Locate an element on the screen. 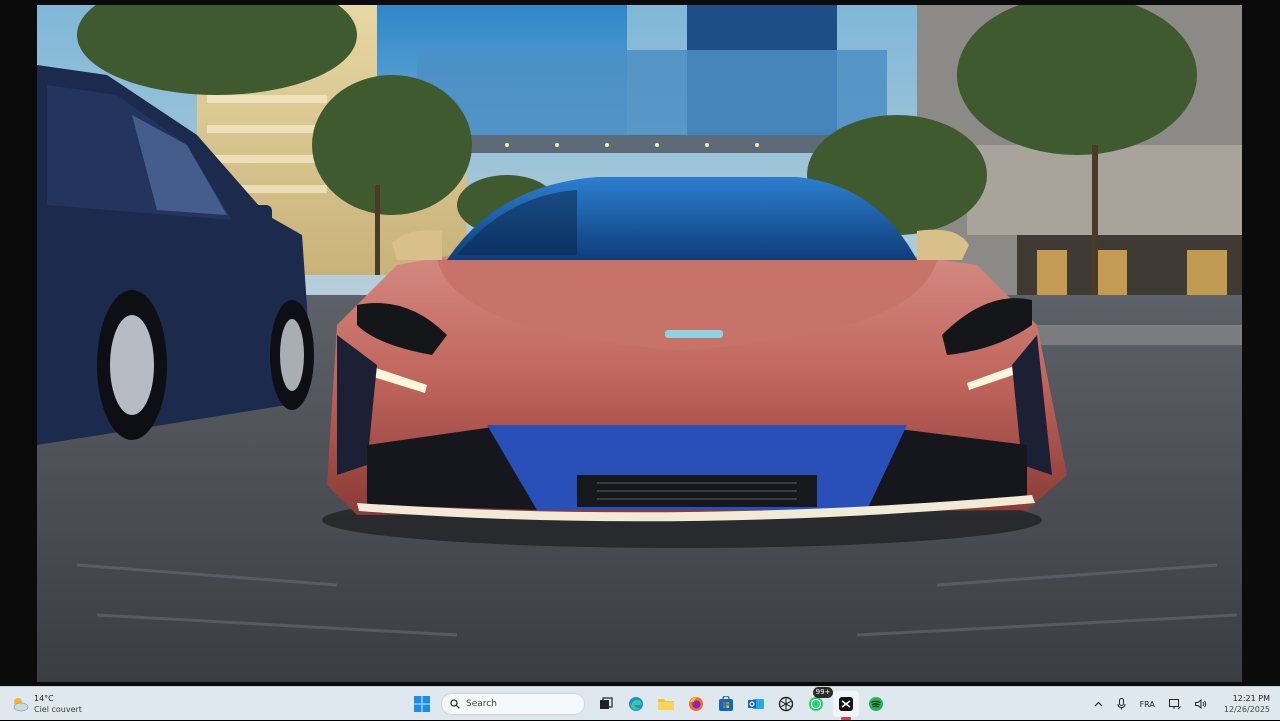 Image resolution: width=1280 pixels, height=721 pixels. microphone-tray-button is located at coordinates (1121, 704).